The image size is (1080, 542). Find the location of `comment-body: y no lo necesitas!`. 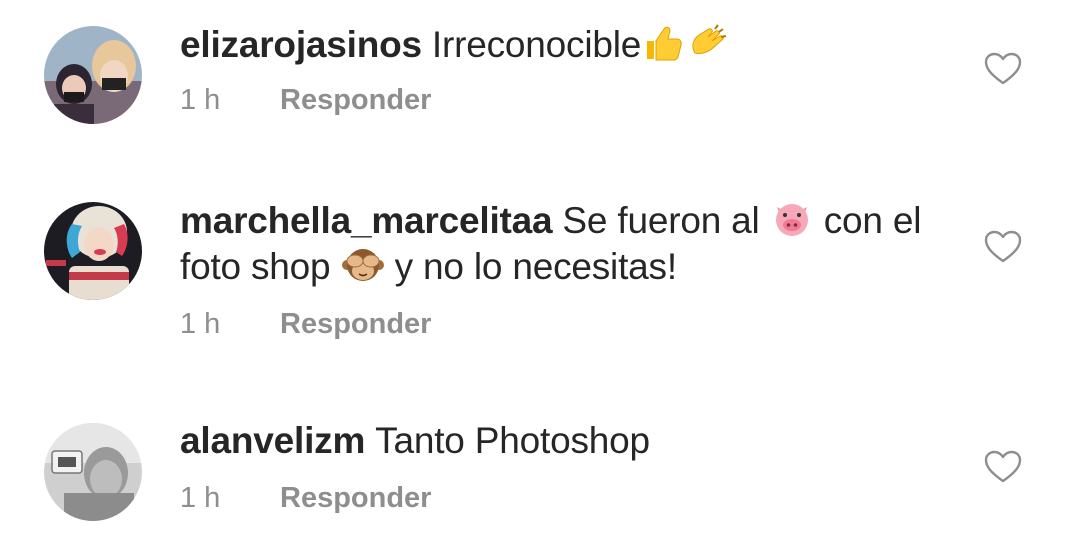

comment-body: y no lo necesitas! is located at coordinates (535, 266).